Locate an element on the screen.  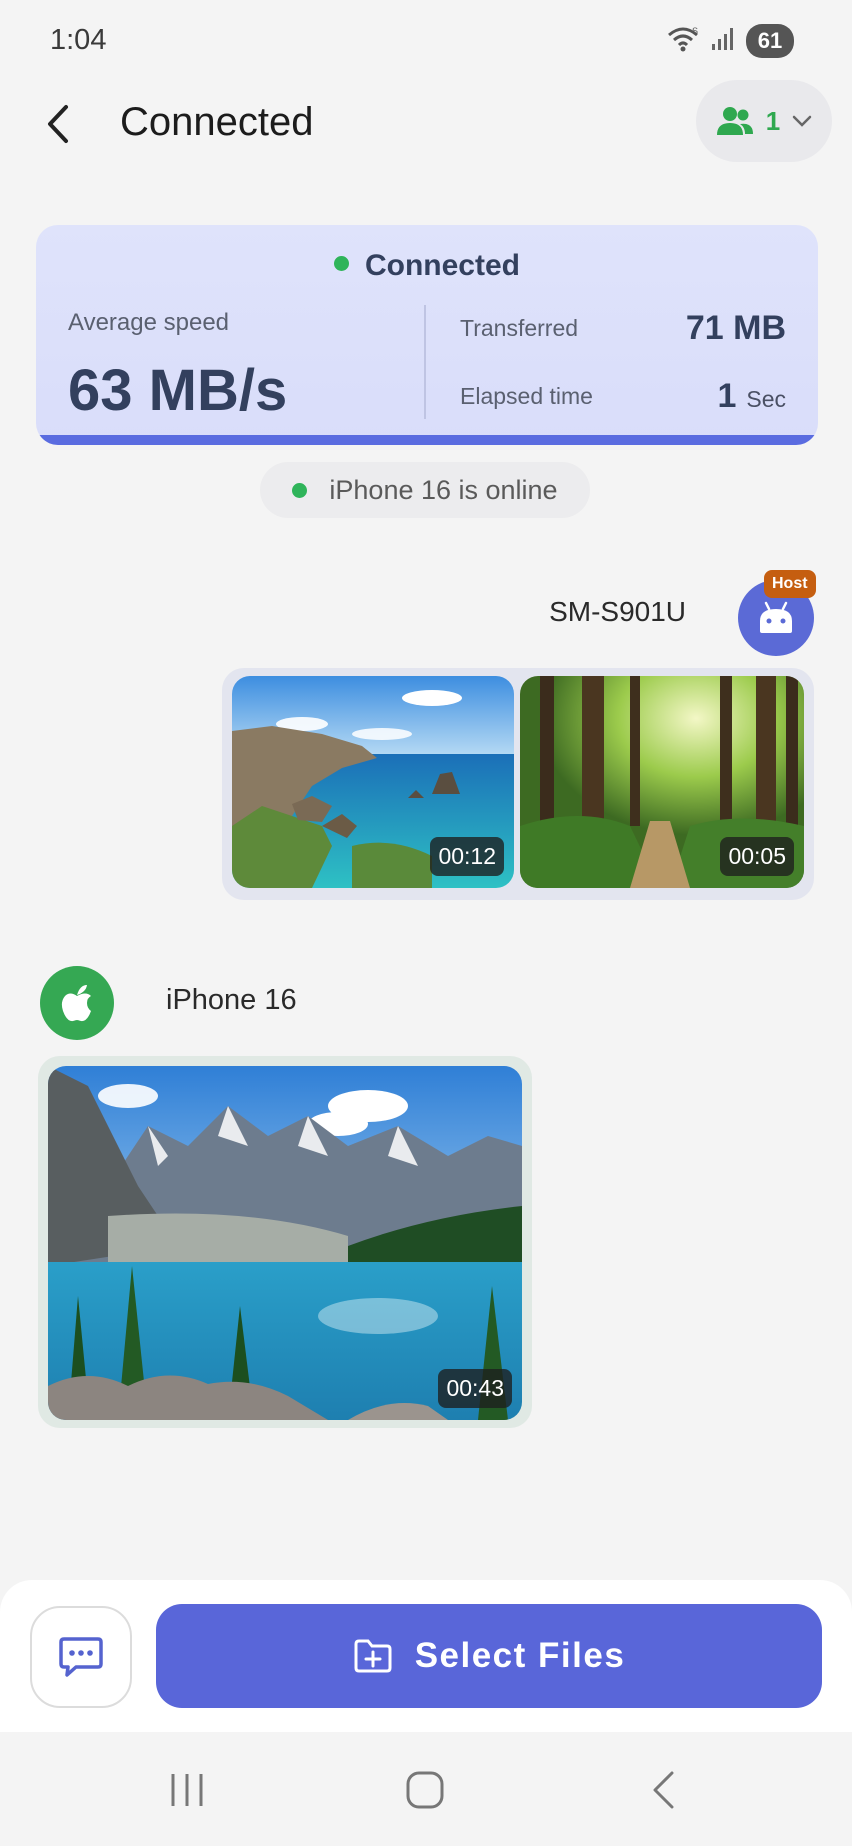
apple-icon is located at coordinates (76, 1003).